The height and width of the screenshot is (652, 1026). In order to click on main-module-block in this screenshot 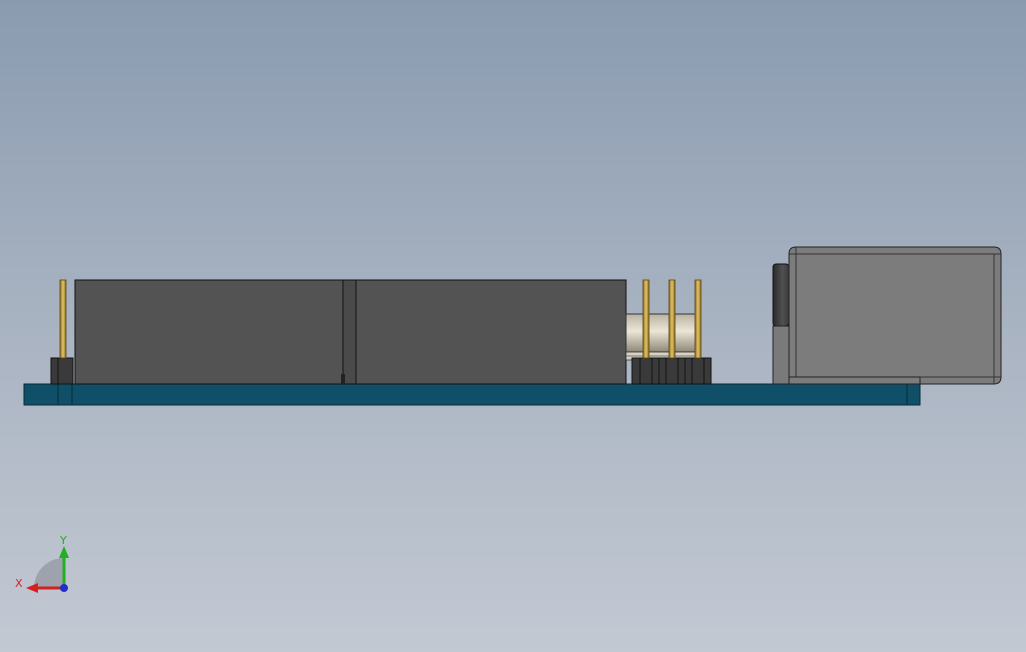, I will do `click(350, 332)`.